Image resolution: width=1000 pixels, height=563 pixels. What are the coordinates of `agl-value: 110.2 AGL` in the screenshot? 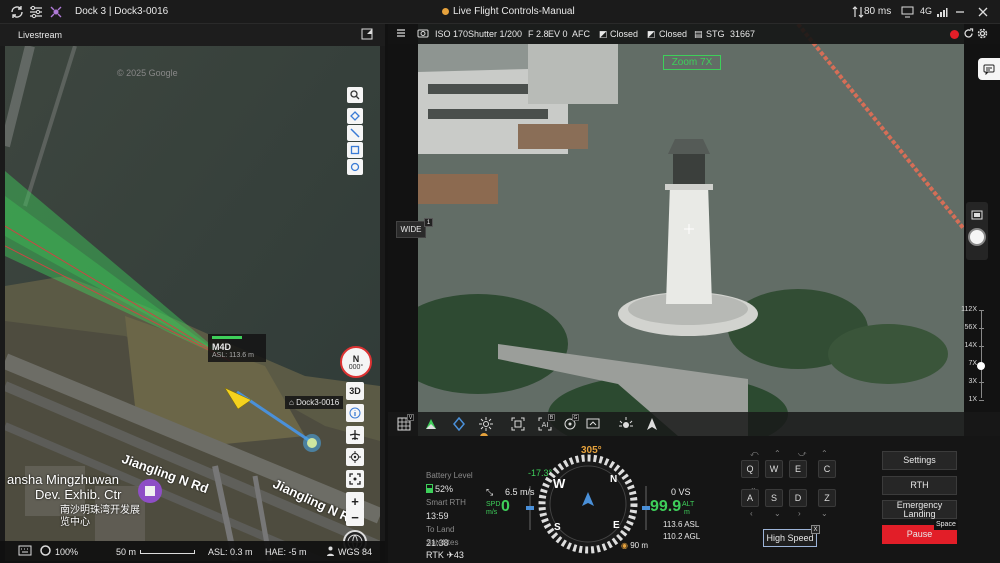 It's located at (682, 536).